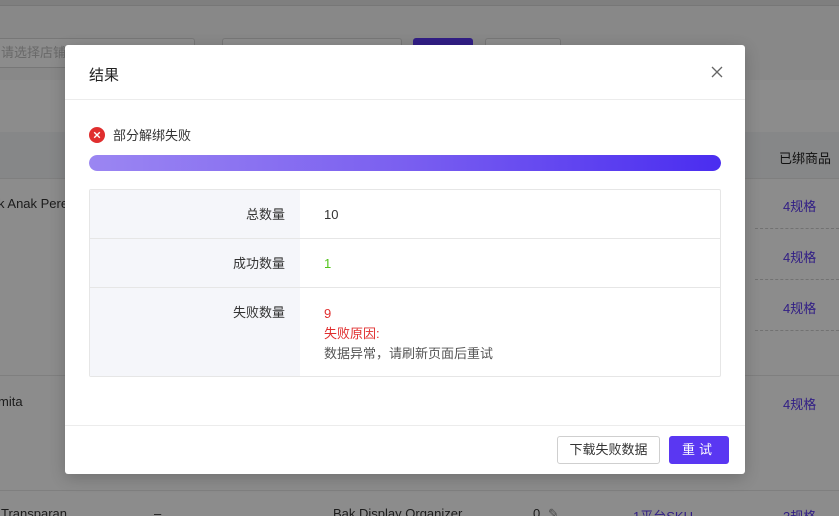  I want to click on table-row-fail: 失败数量 9 失败原因: 数据异常，请刷新页面后重试, so click(405, 332).